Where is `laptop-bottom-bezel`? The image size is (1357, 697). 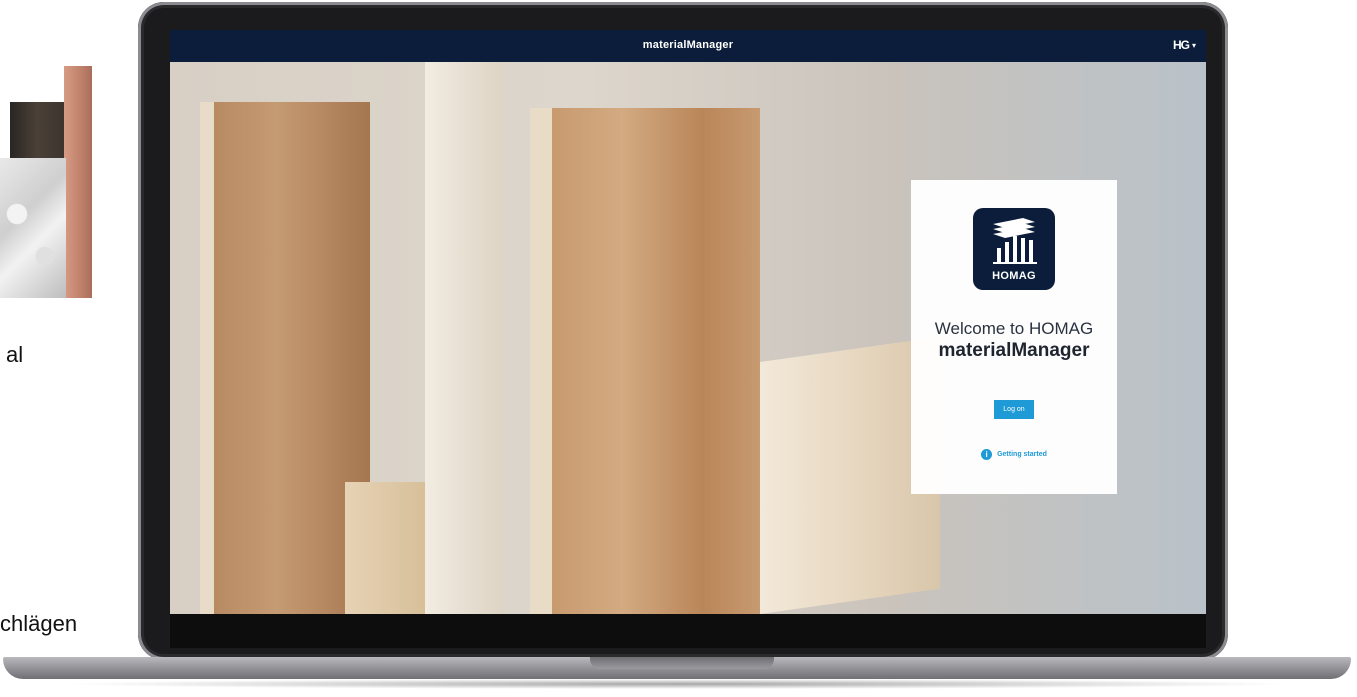 laptop-bottom-bezel is located at coordinates (688, 631).